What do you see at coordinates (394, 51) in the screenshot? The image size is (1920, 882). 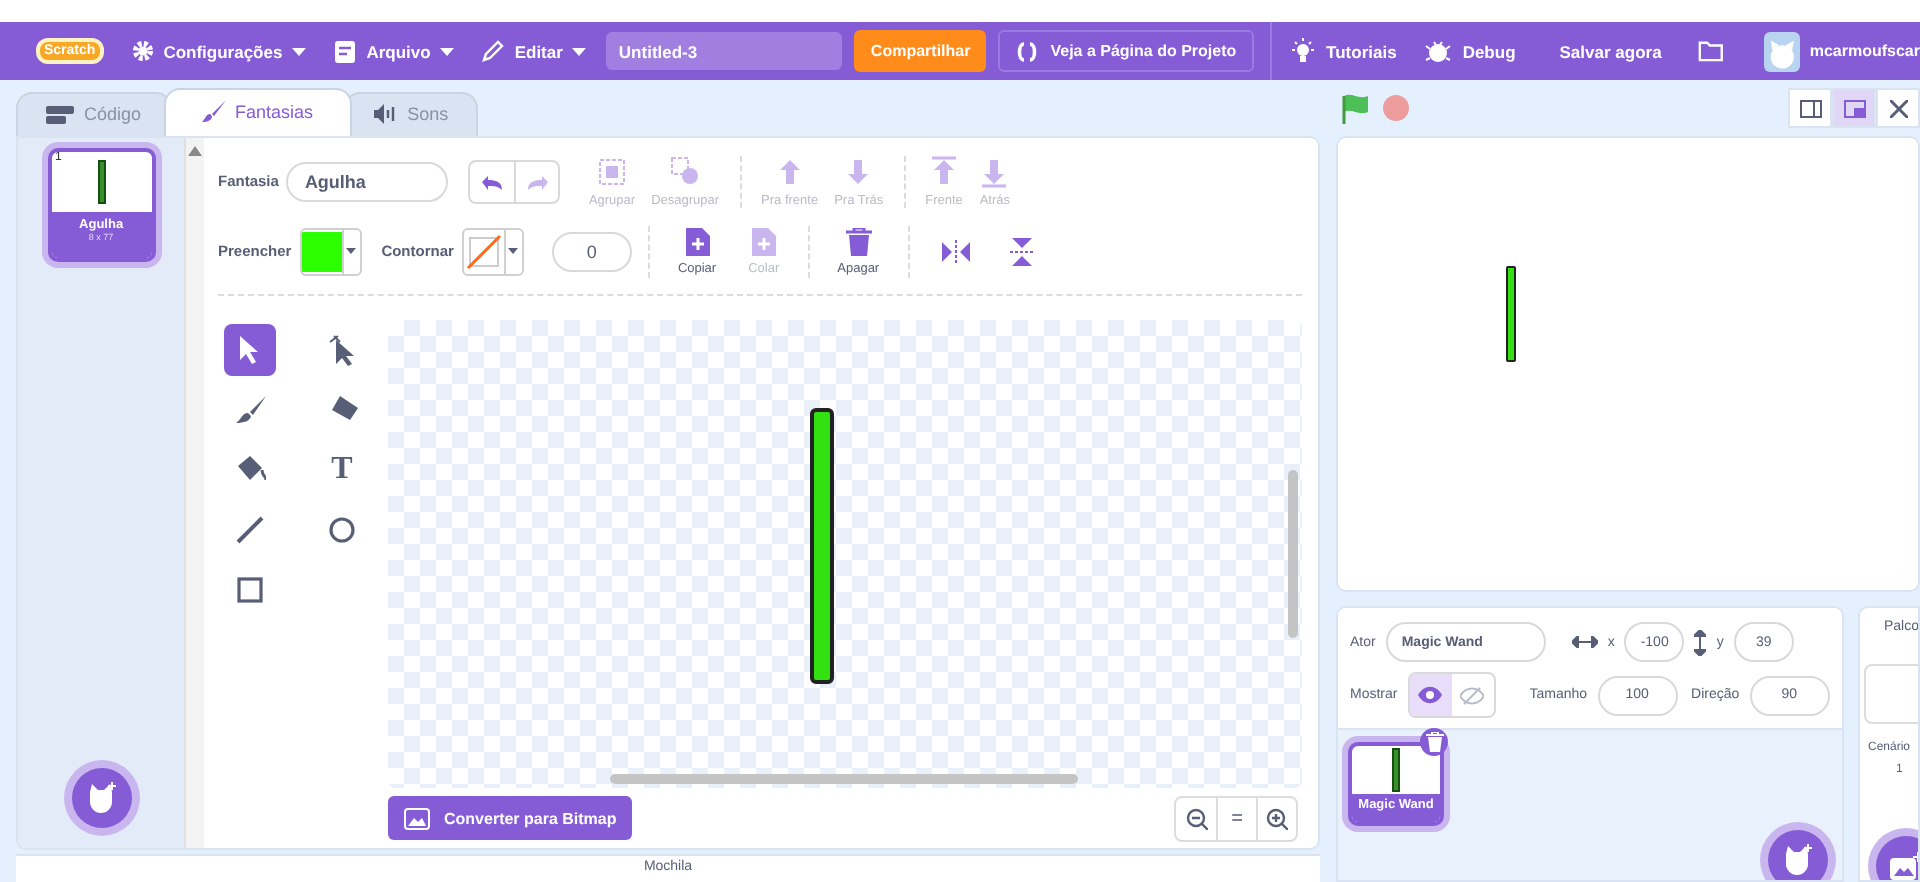 I see `menu-item: Arquivo` at bounding box center [394, 51].